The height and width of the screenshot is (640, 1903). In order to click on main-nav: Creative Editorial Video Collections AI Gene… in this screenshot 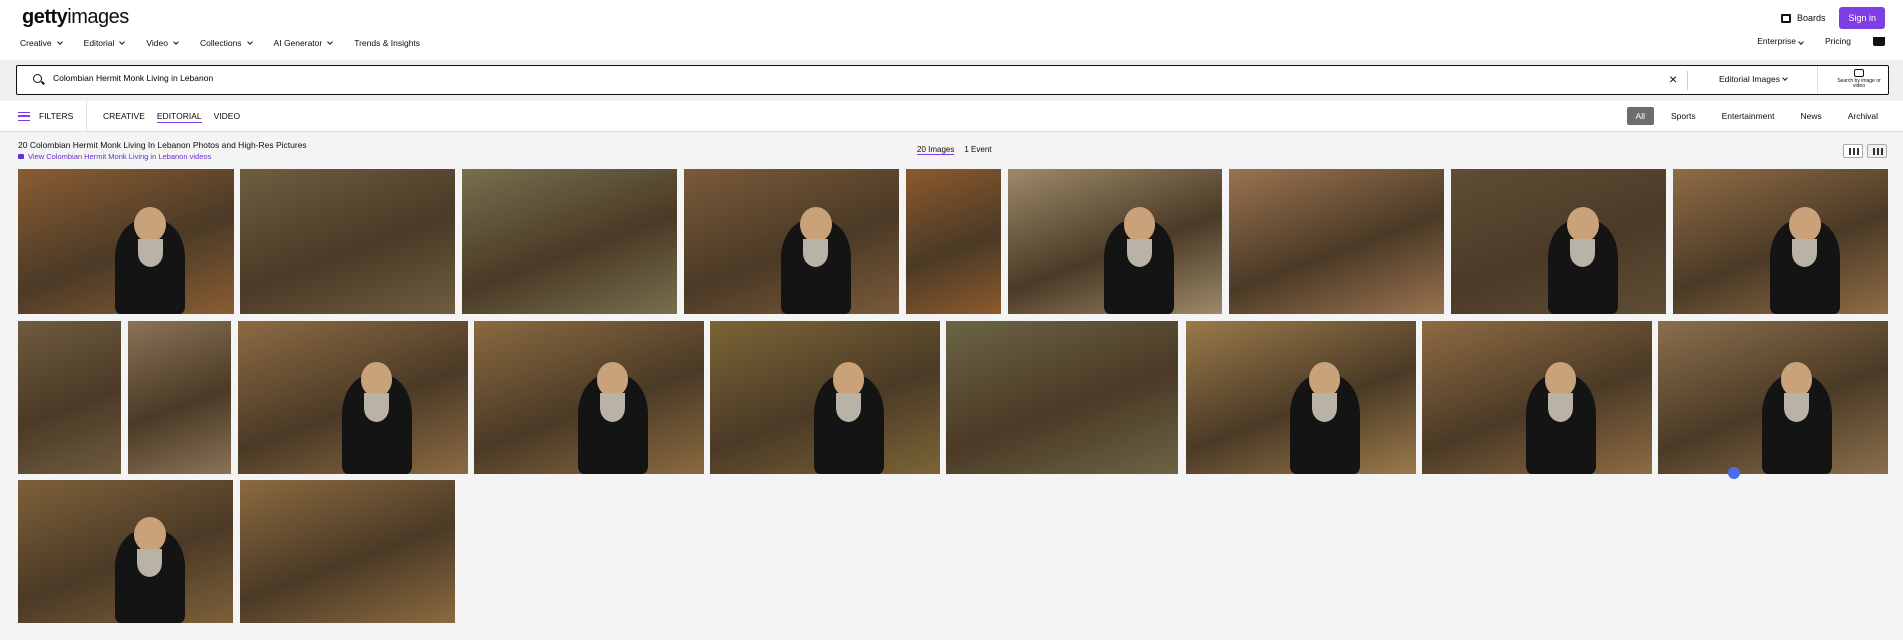, I will do `click(220, 43)`.